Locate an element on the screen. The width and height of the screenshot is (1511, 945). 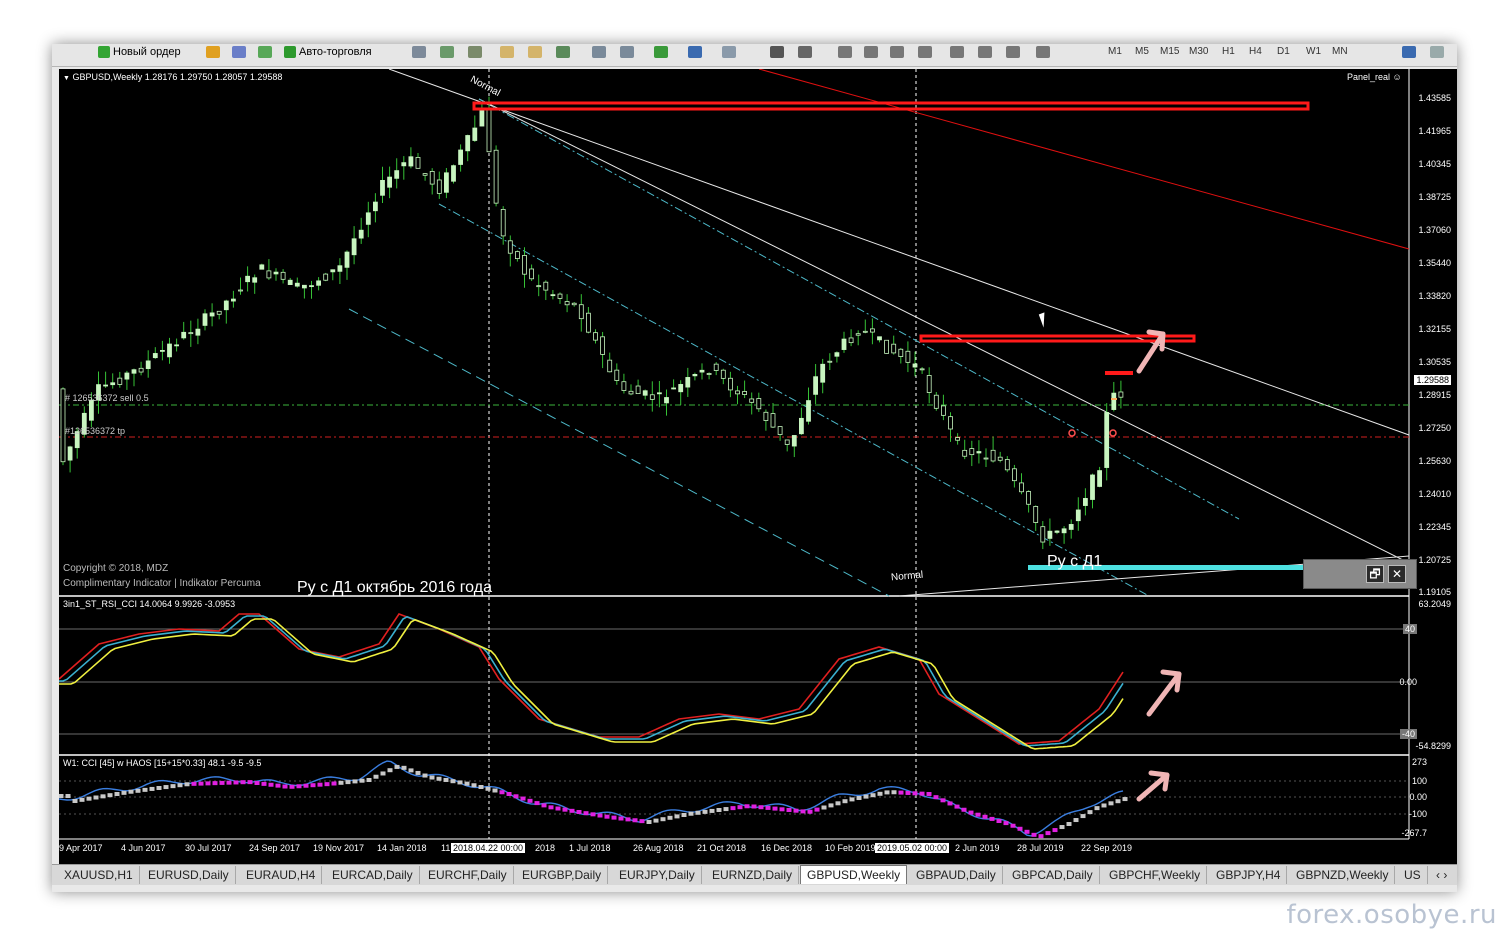
indicators-icon is located at coordinates (661, 52).